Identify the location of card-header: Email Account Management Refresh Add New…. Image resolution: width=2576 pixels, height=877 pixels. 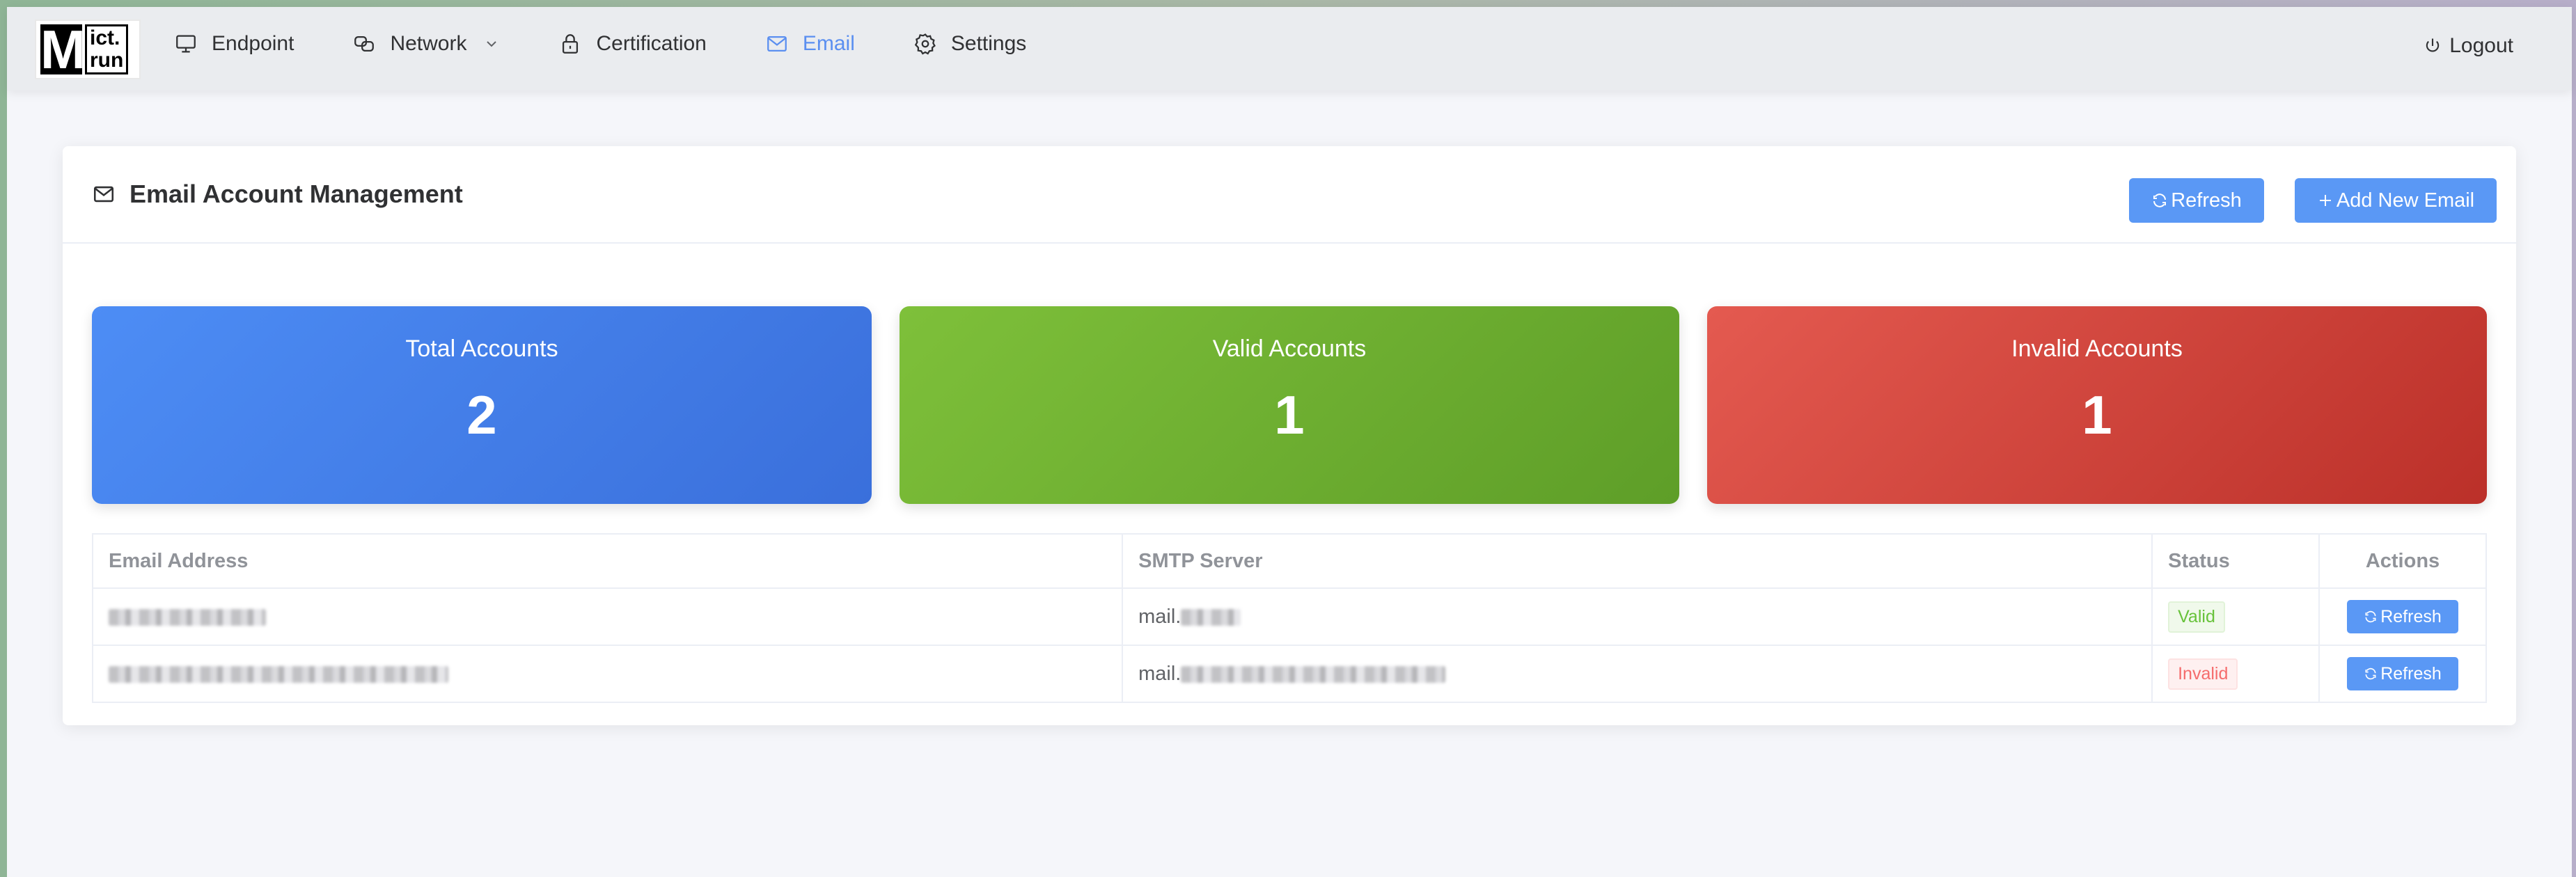
(1289, 195).